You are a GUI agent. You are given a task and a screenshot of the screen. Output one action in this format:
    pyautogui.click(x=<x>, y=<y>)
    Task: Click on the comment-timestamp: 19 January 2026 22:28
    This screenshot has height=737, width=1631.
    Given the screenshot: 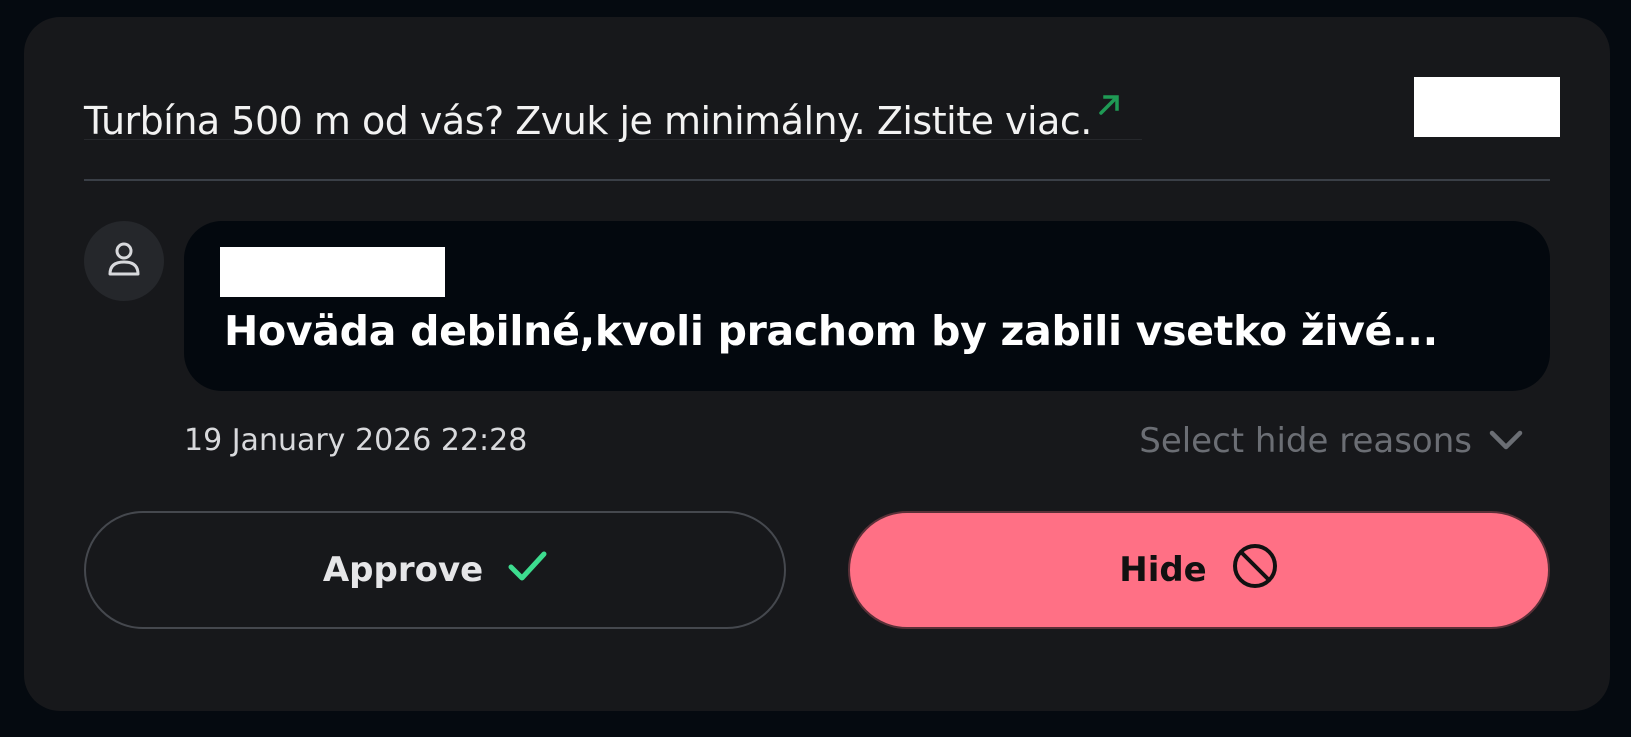 What is the action you would take?
    pyautogui.click(x=356, y=440)
    